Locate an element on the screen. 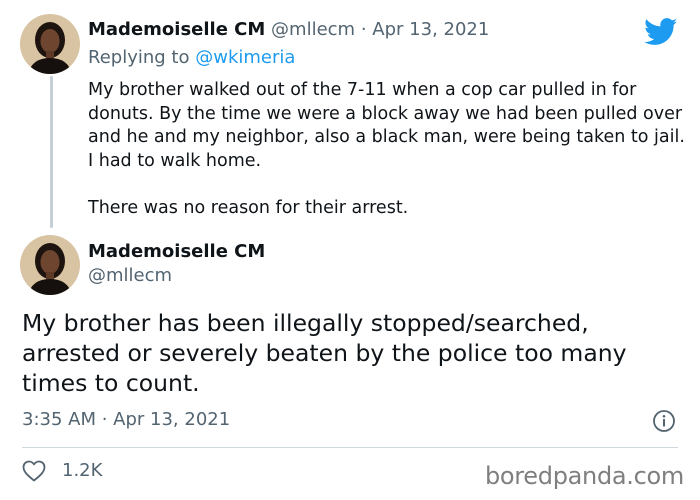 Image resolution: width=700 pixels, height=500 pixels. replying-prefix: Replying to is located at coordinates (139, 57).